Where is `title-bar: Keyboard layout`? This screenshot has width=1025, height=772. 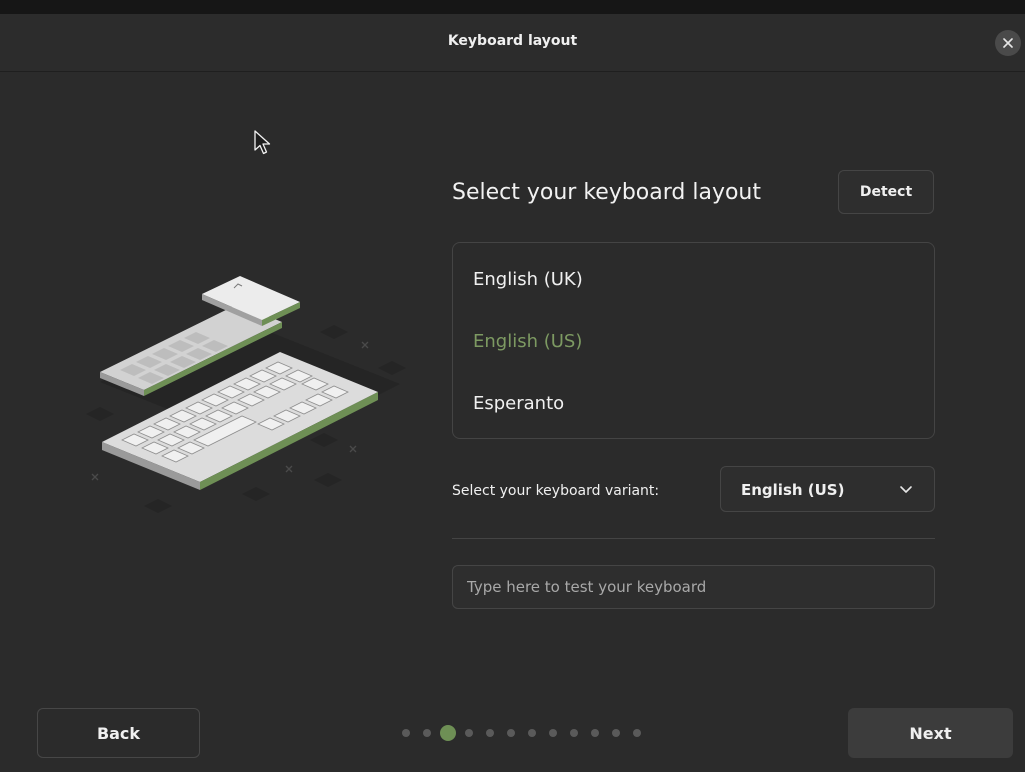 title-bar: Keyboard layout is located at coordinates (512, 43).